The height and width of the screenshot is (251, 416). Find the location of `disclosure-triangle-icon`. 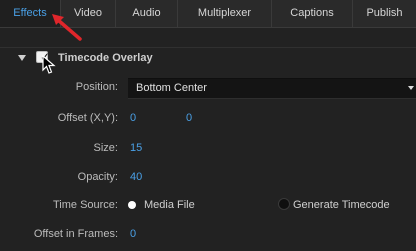

disclosure-triangle-icon is located at coordinates (22, 58).